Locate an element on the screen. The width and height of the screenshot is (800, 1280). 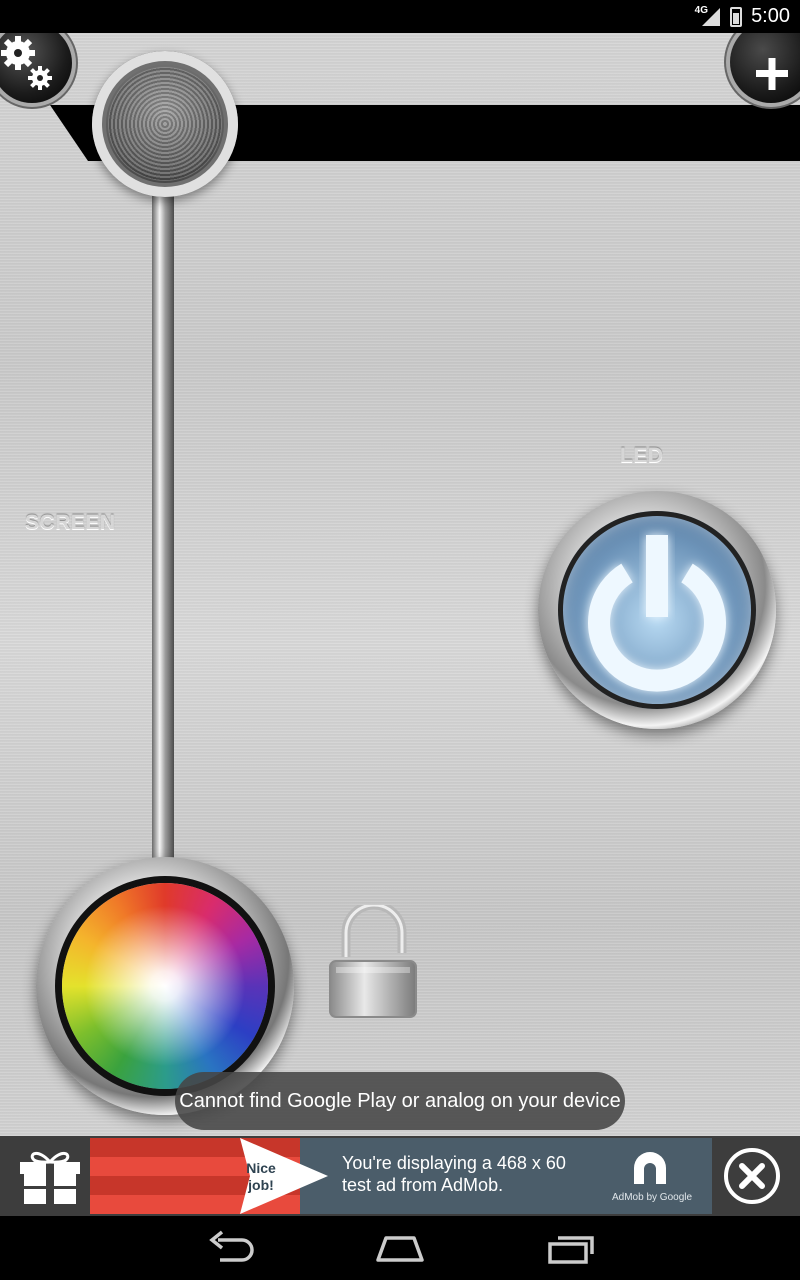
admob-logo-icon is located at coordinates (650, 1168).